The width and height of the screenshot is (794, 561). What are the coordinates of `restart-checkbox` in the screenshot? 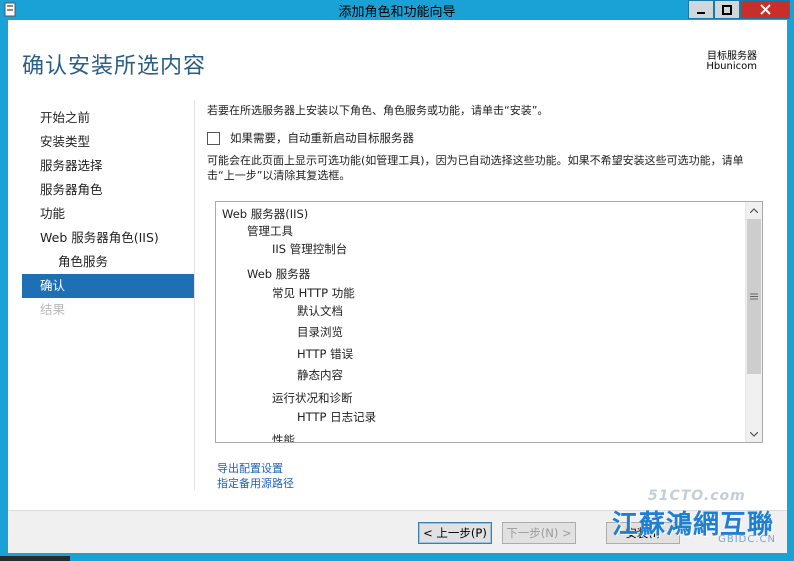 It's located at (213, 138).